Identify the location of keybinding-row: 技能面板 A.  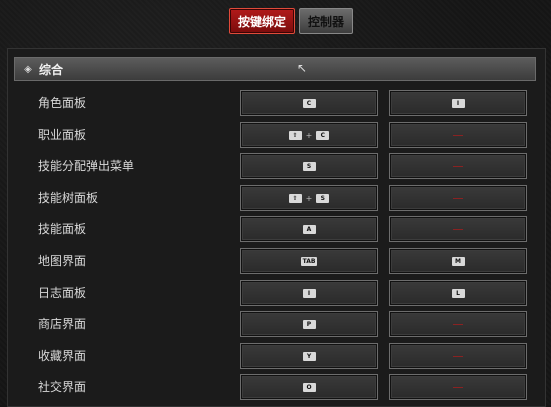
(275, 229).